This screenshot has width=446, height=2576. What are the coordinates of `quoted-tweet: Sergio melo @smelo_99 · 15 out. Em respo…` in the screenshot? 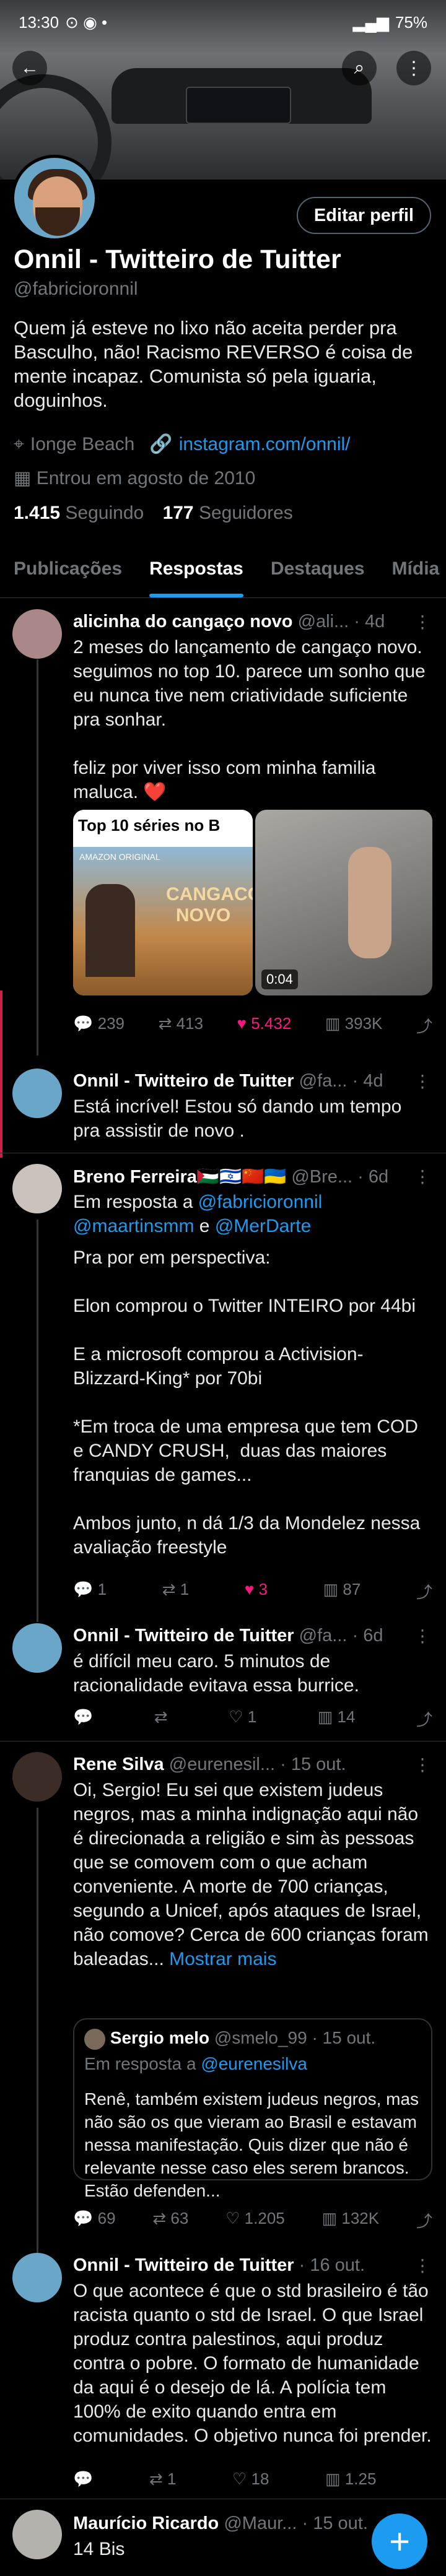 It's located at (253, 2109).